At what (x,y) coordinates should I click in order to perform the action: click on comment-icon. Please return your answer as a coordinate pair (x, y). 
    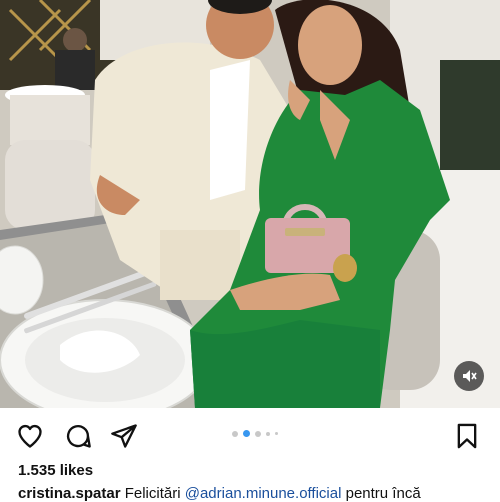
    Looking at the image, I should click on (78, 436).